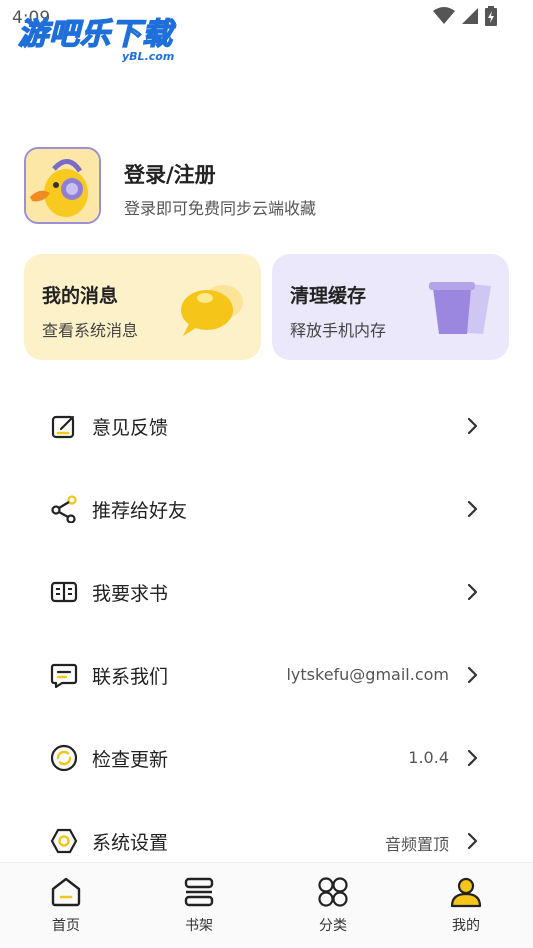  I want to click on tab-profile: 我的, so click(466, 908).